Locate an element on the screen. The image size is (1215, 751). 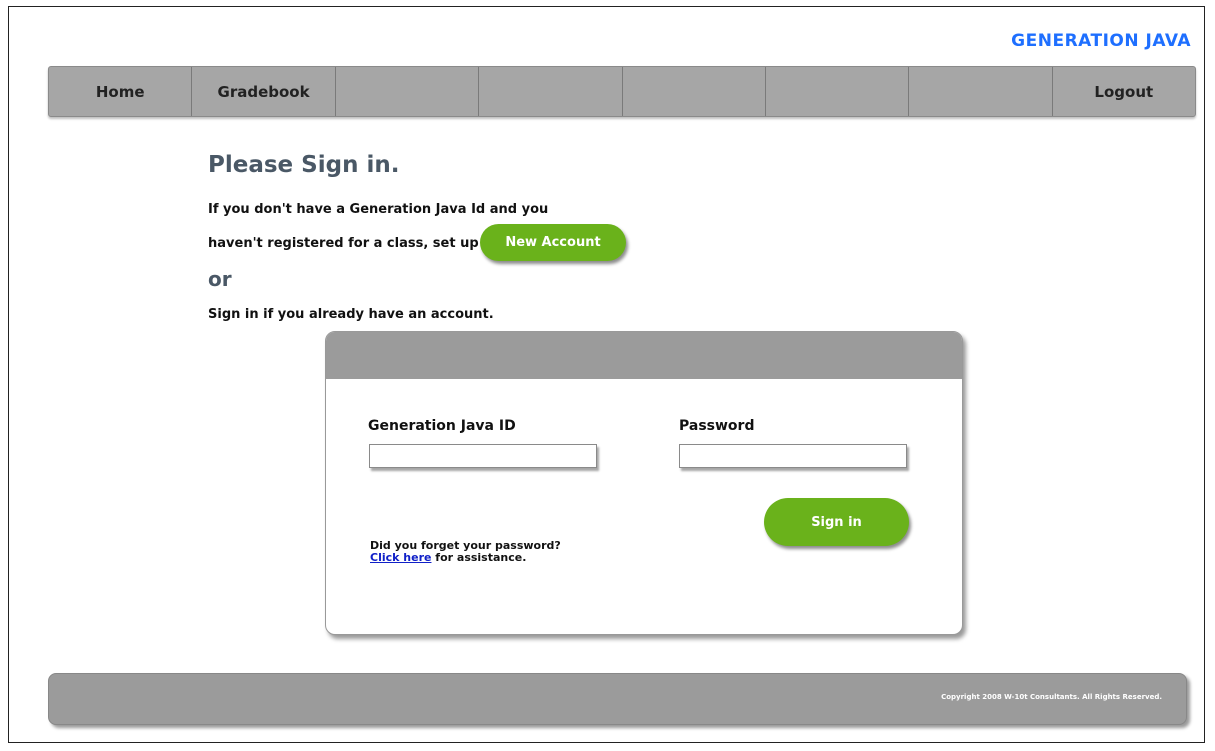
nav-item-gradebook: Gradebook is located at coordinates (264, 91).